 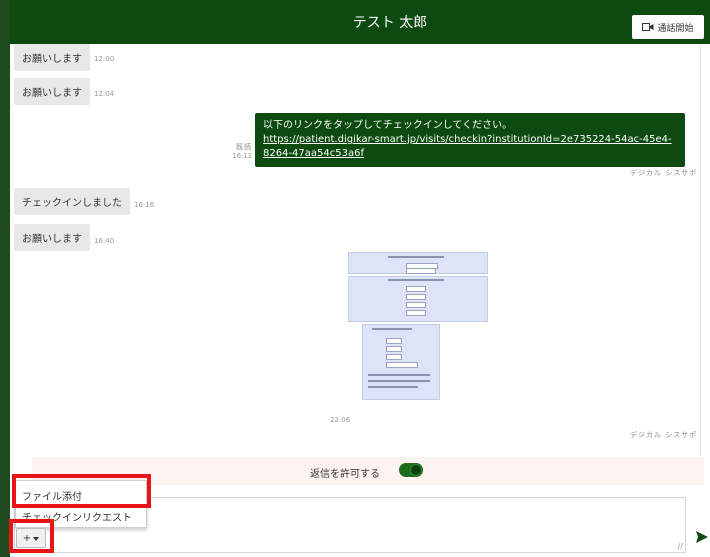 I want to click on message-time: 16:16, so click(x=144, y=205).